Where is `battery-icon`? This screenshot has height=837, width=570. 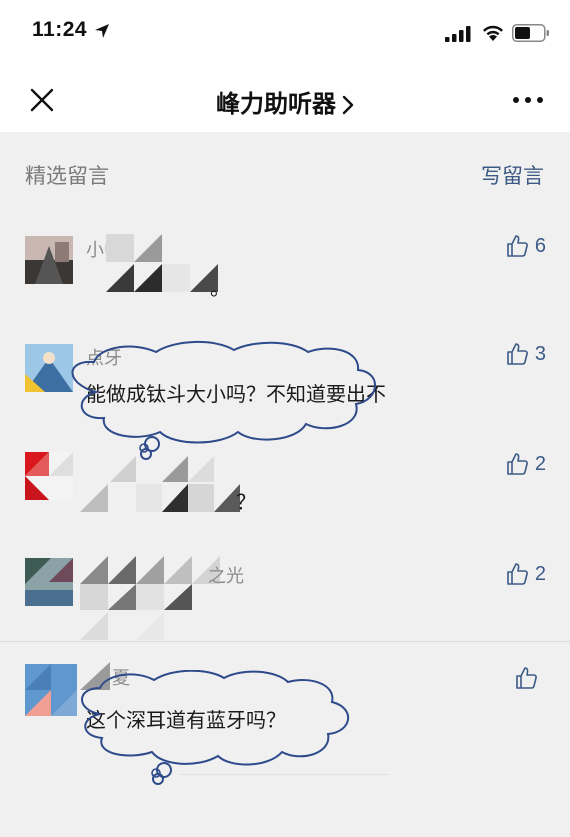
battery-icon is located at coordinates (530, 33).